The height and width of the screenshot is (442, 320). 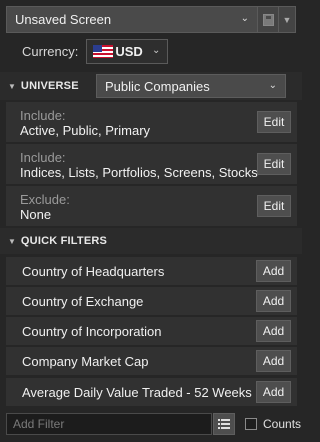 I want to click on caret-down-icon: ▼, so click(x=287, y=19).